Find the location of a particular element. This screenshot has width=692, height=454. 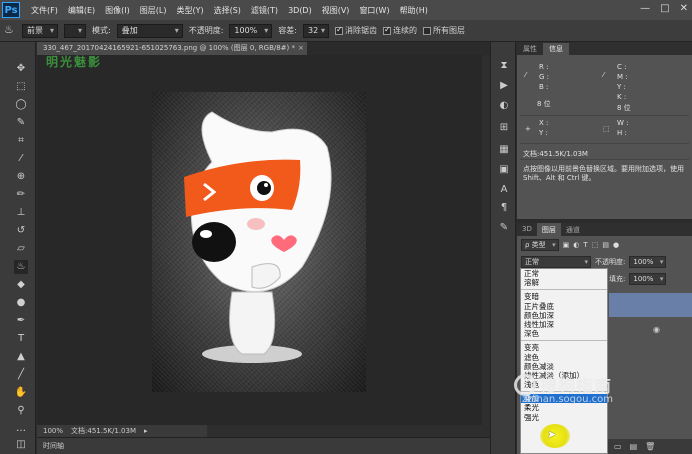

horizontal-scrollbar is located at coordinates (348, 431).